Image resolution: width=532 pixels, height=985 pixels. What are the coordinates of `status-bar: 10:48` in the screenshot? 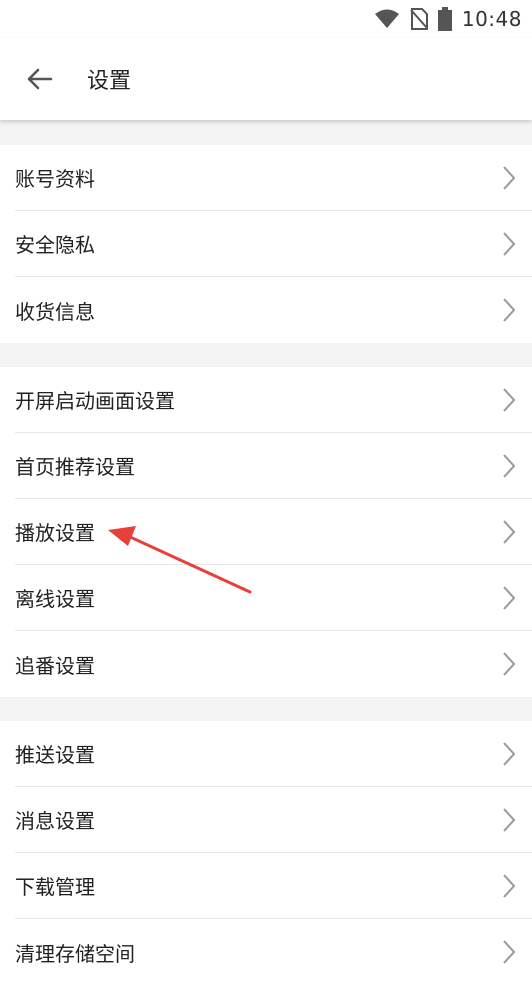 It's located at (266, 19).